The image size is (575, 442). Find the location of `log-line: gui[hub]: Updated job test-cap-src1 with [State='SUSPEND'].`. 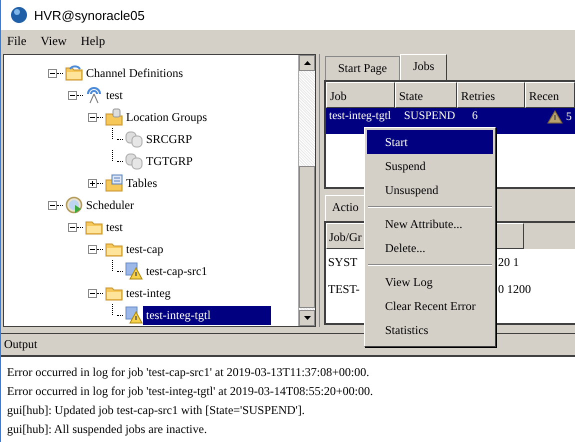

log-line: gui[hub]: Updated job test-cap-src1 with [State='SUSPEND']. is located at coordinates (156, 411).